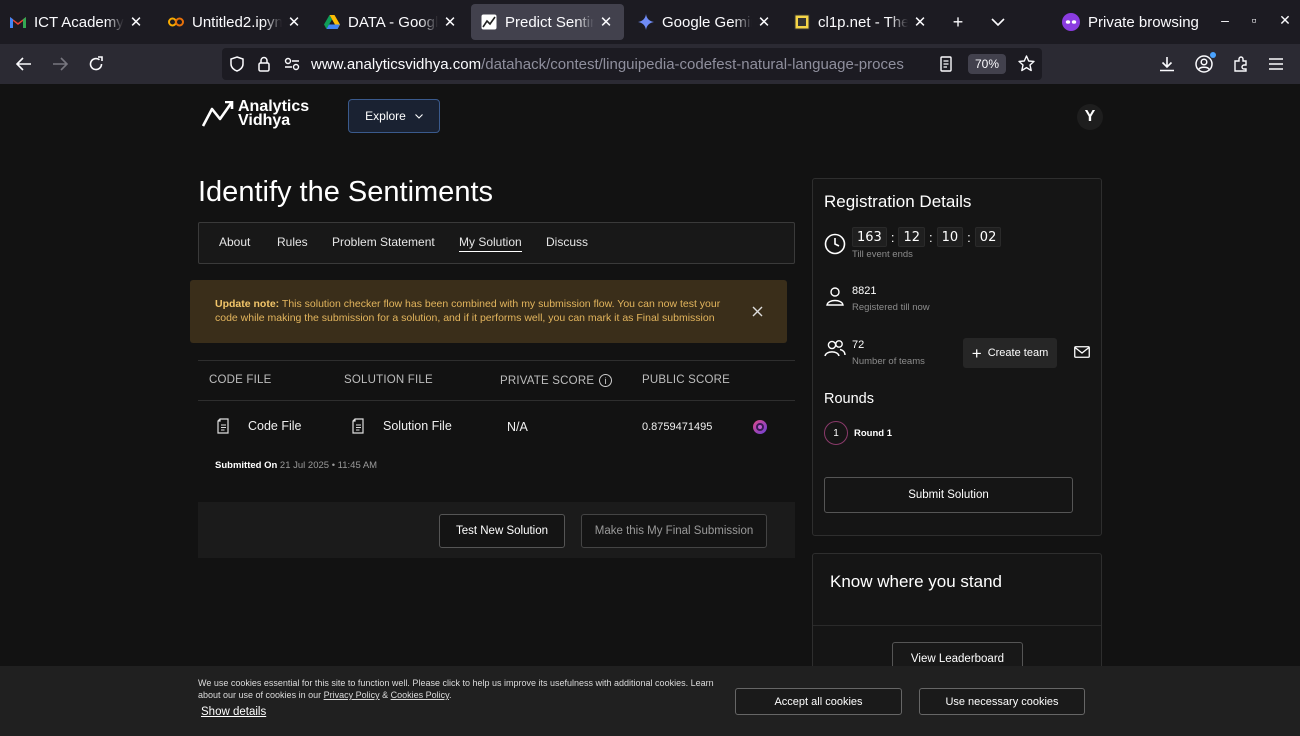  Describe the element at coordinates (1143, 22) in the screenshot. I see `private-browsing-label: Private browsing` at that location.